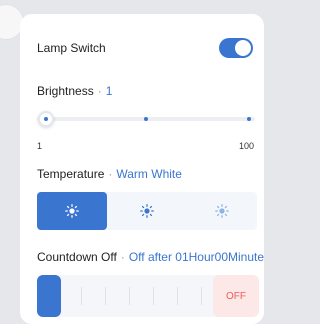 This screenshot has width=320, height=324. I want to click on brightness-label: Brightness, so click(65, 91).